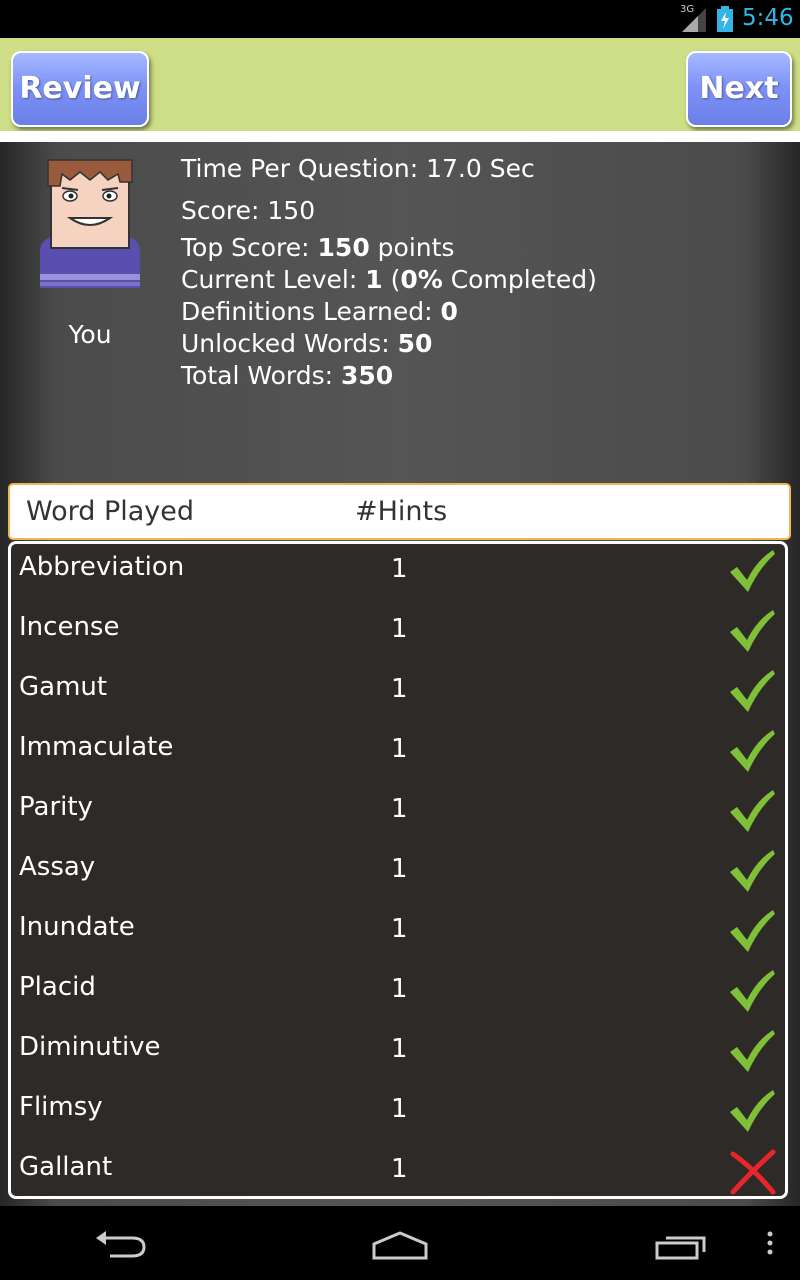 The height and width of the screenshot is (1280, 800). Describe the element at coordinates (400, 19) in the screenshot. I see `status-bar: 3G 5:46` at that location.